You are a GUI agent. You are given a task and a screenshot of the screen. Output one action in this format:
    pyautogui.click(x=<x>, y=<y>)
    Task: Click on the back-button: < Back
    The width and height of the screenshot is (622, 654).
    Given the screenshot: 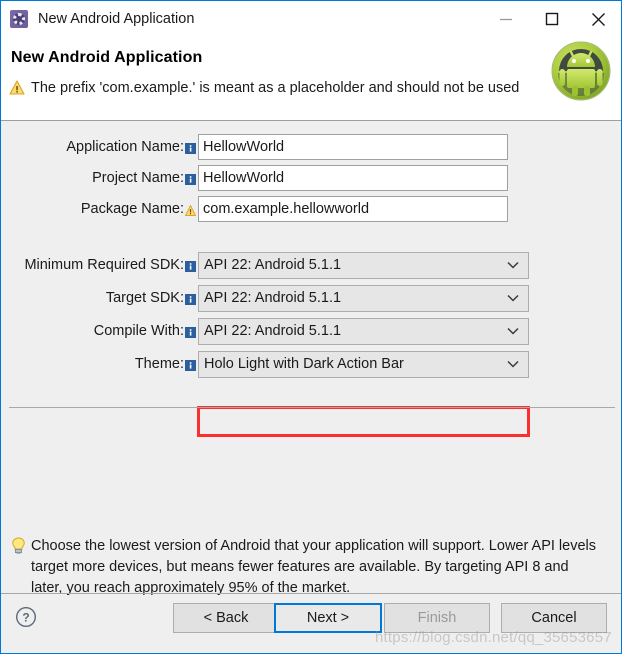 What is the action you would take?
    pyautogui.click(x=226, y=618)
    